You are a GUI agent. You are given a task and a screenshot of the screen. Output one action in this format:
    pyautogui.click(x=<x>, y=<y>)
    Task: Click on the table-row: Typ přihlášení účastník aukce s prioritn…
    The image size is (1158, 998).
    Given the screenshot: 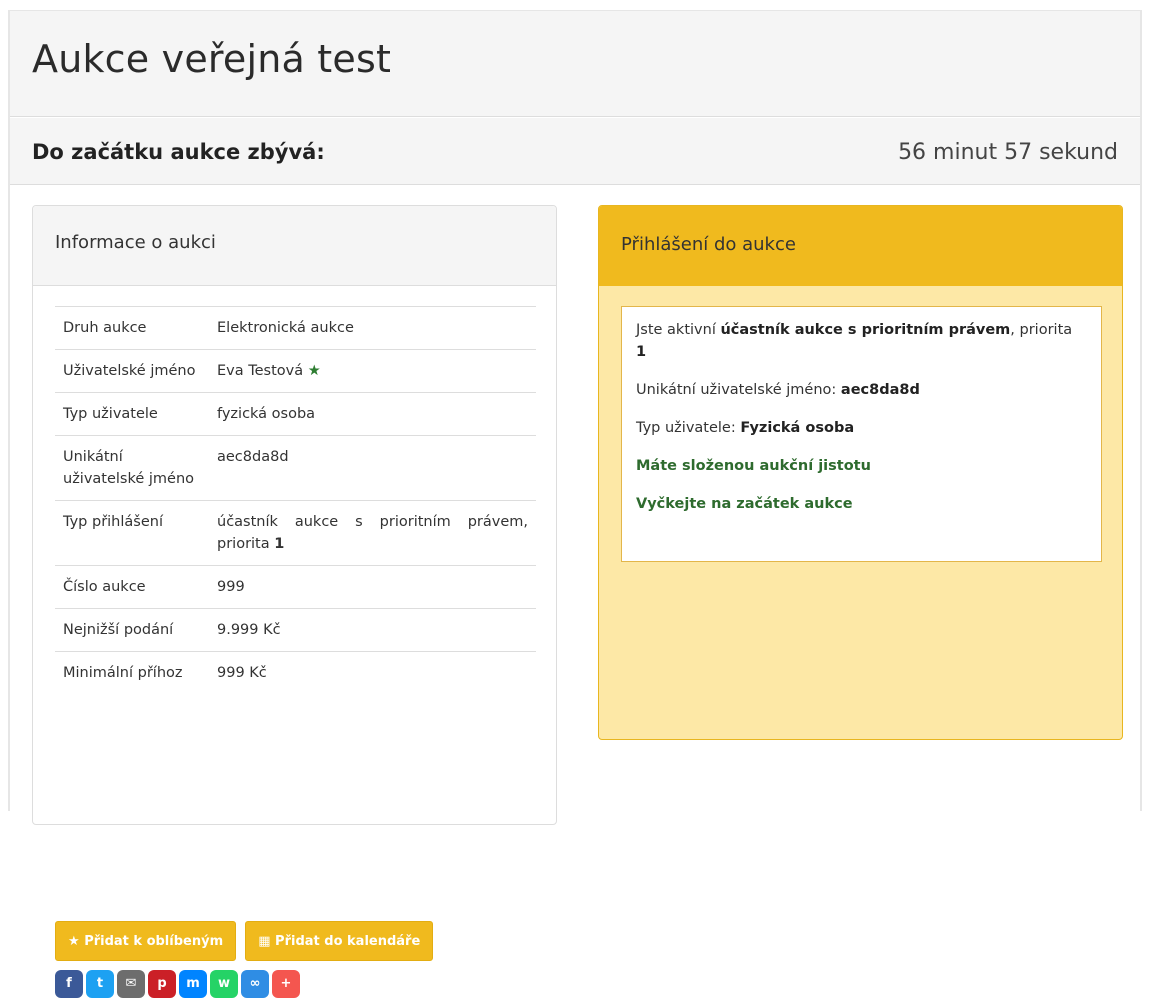 What is the action you would take?
    pyautogui.click(x=295, y=533)
    